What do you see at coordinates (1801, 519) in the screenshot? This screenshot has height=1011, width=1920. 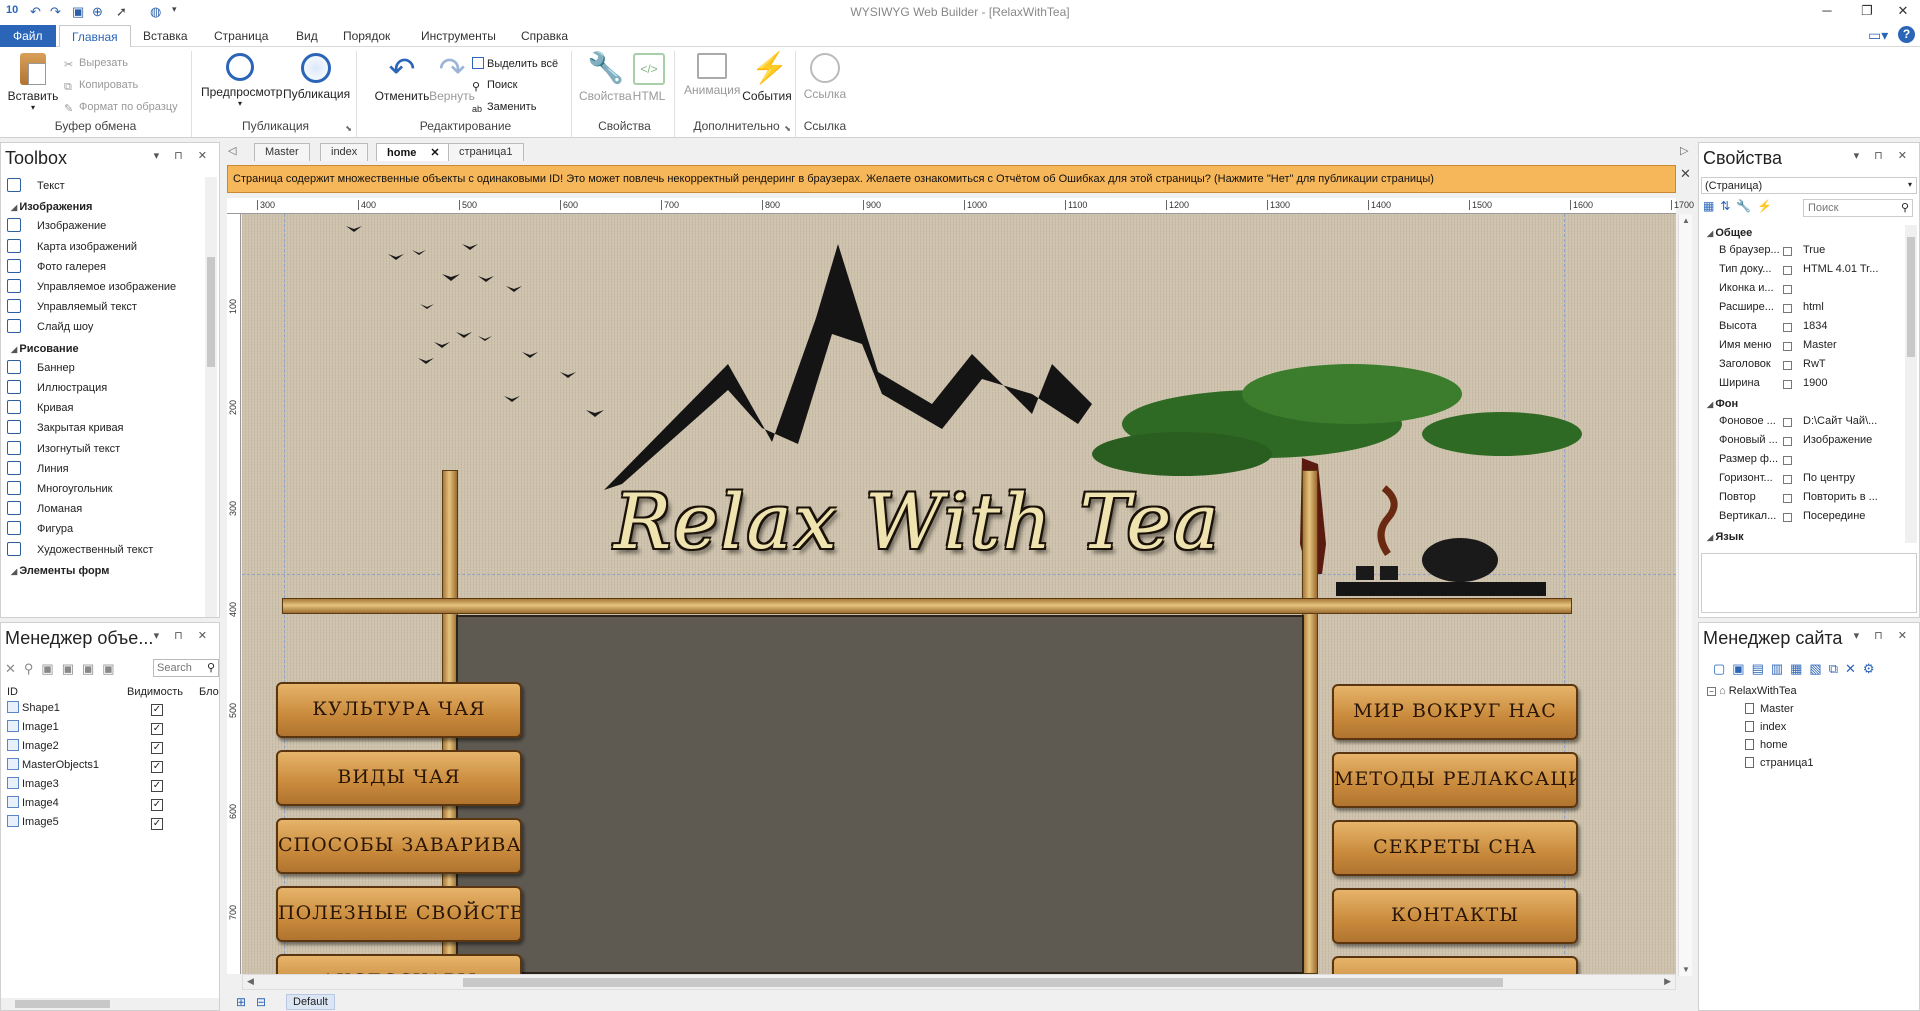 I see `property-row: Вертикал... Посередине` at bounding box center [1801, 519].